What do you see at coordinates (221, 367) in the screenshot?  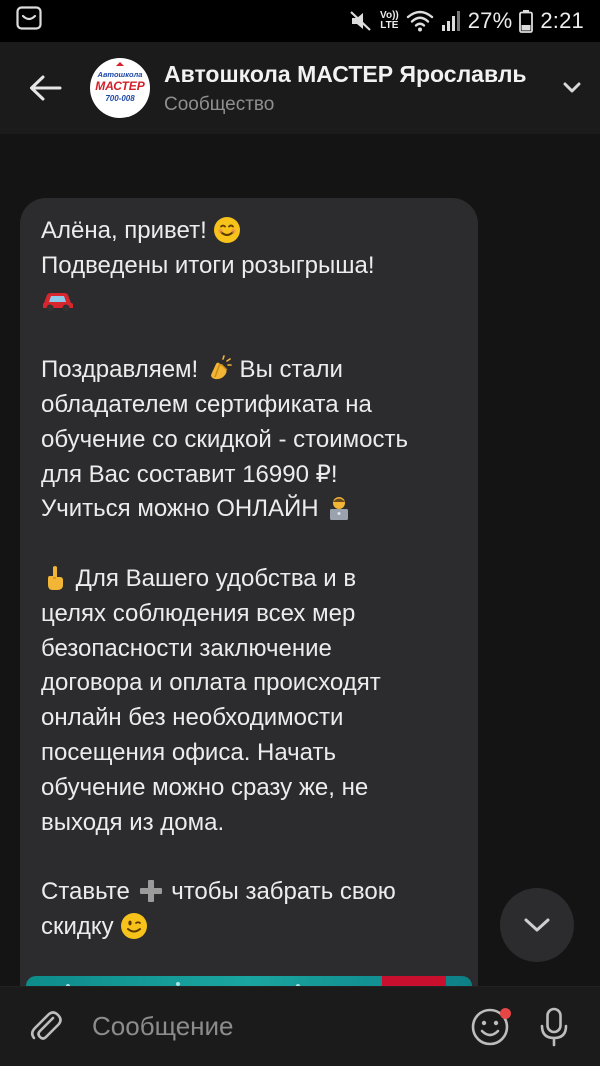 I see `clapping-hands-emoji-icon` at bounding box center [221, 367].